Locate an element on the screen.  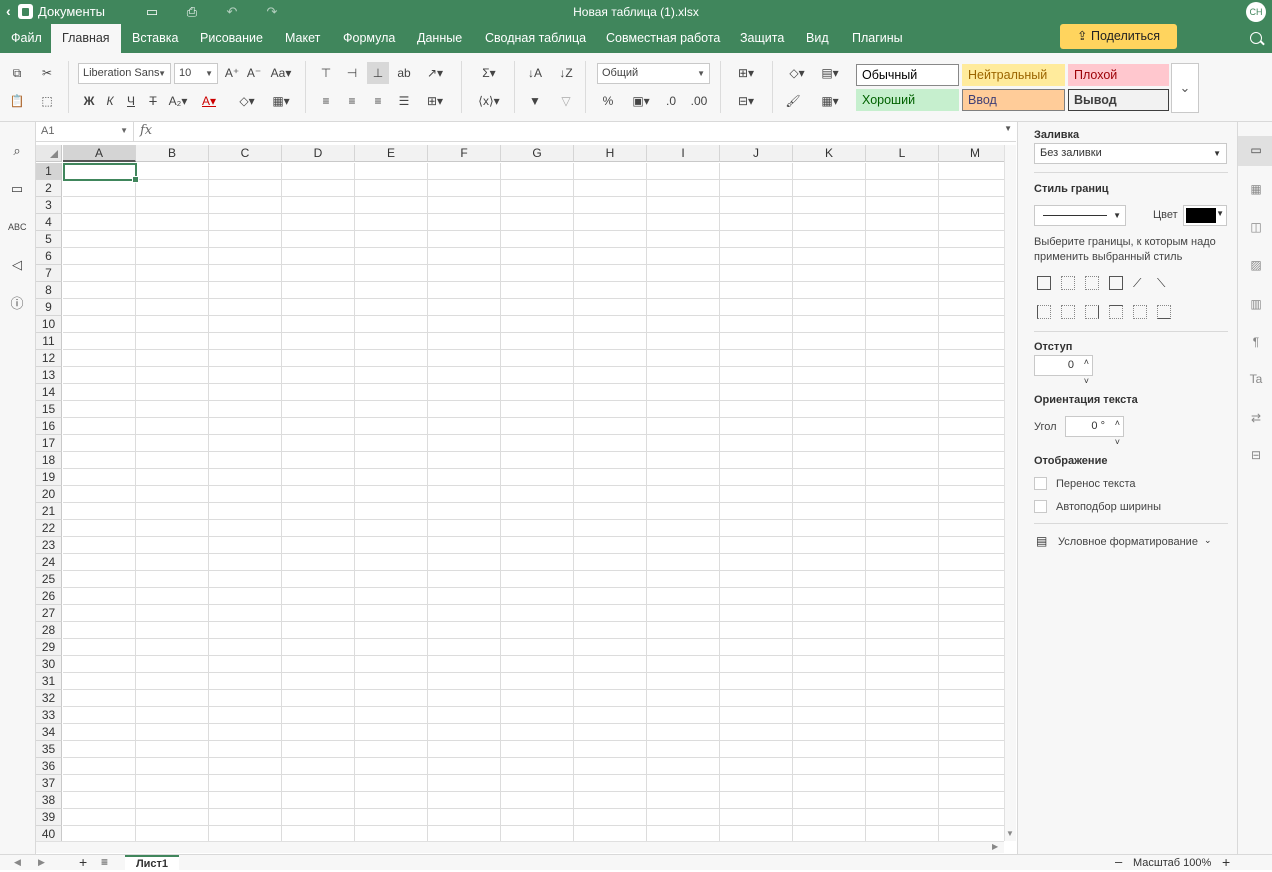
font-color-icon: A▾ is located at coordinates (209, 101).